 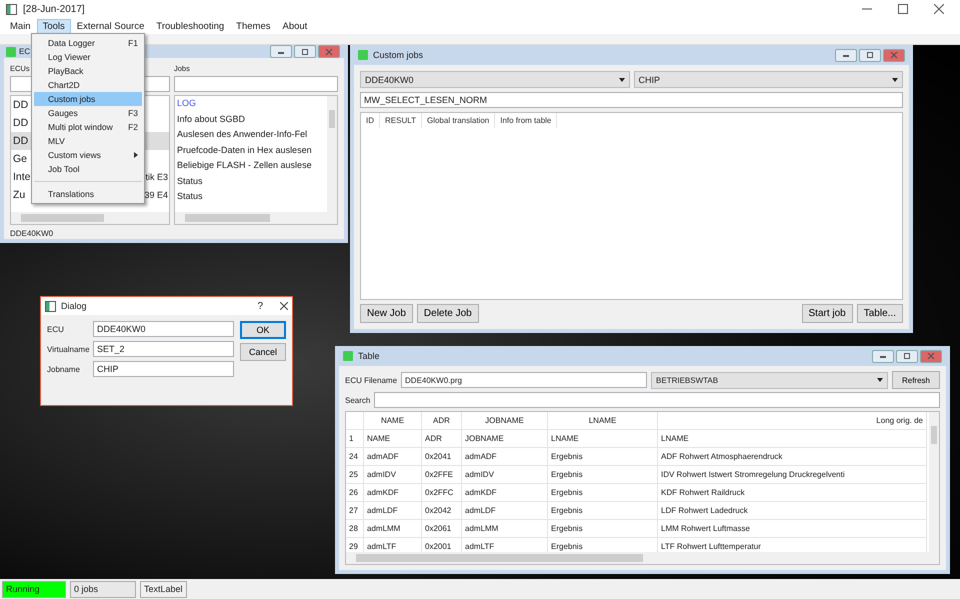 What do you see at coordinates (88, 57) in the screenshot?
I see `menu-item: Log Viewer` at bounding box center [88, 57].